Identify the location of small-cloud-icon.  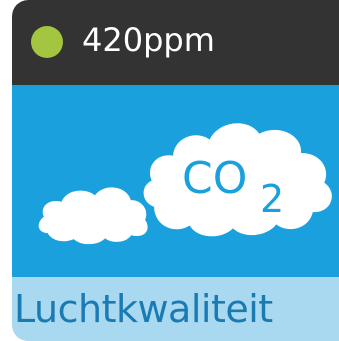
(93, 216).